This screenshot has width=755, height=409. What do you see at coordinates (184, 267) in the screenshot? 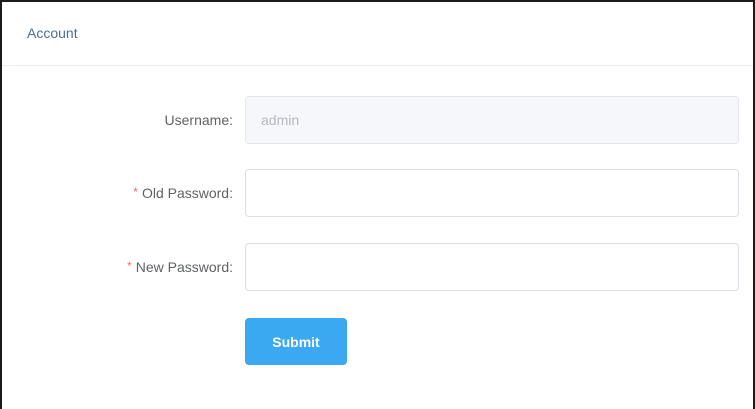
I see `new-password-label-text: New Password:` at bounding box center [184, 267].